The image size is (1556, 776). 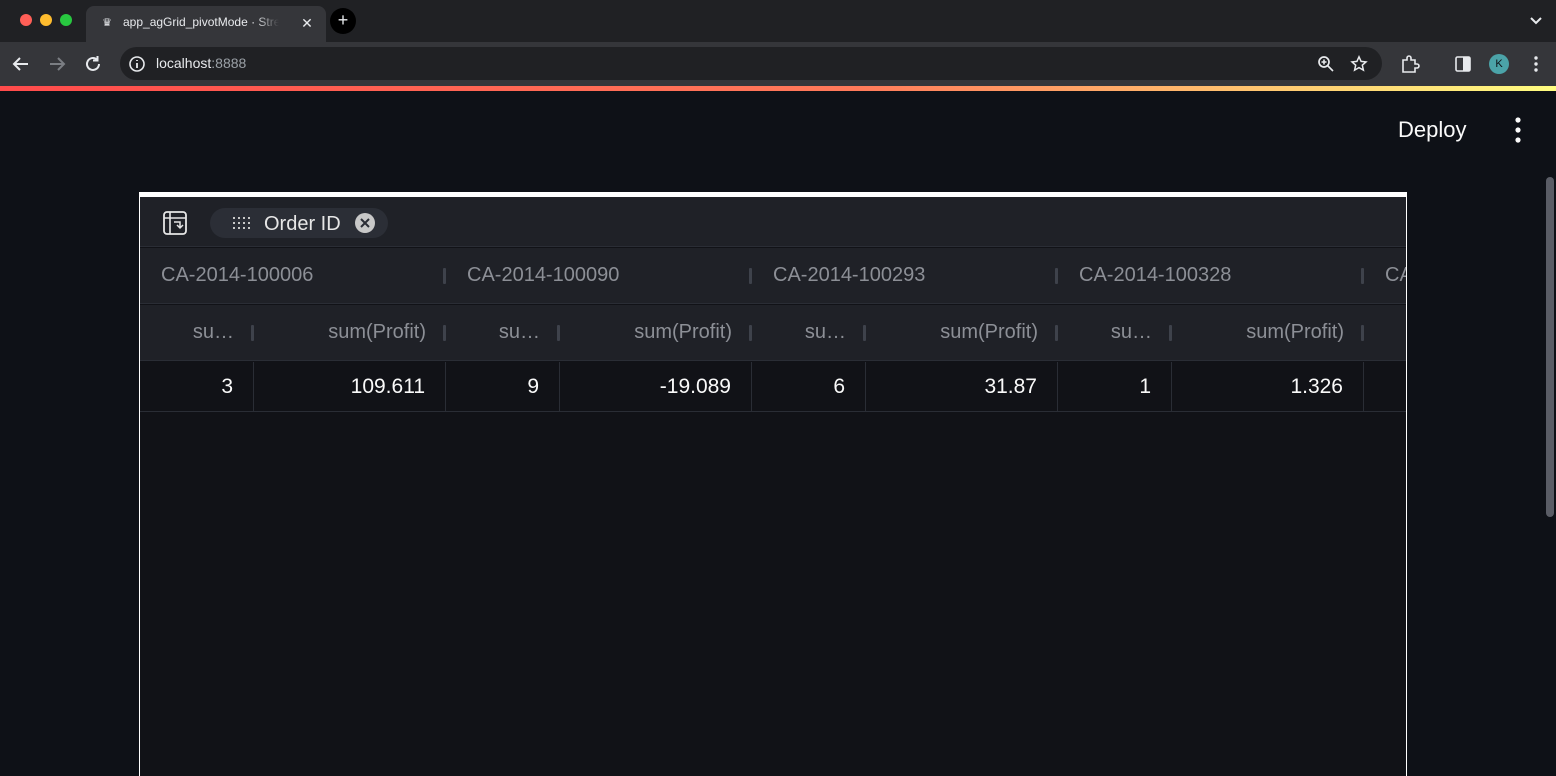 I want to click on tab-title: app_agGrid_pivotMode · Streamlit, so click(x=201, y=22).